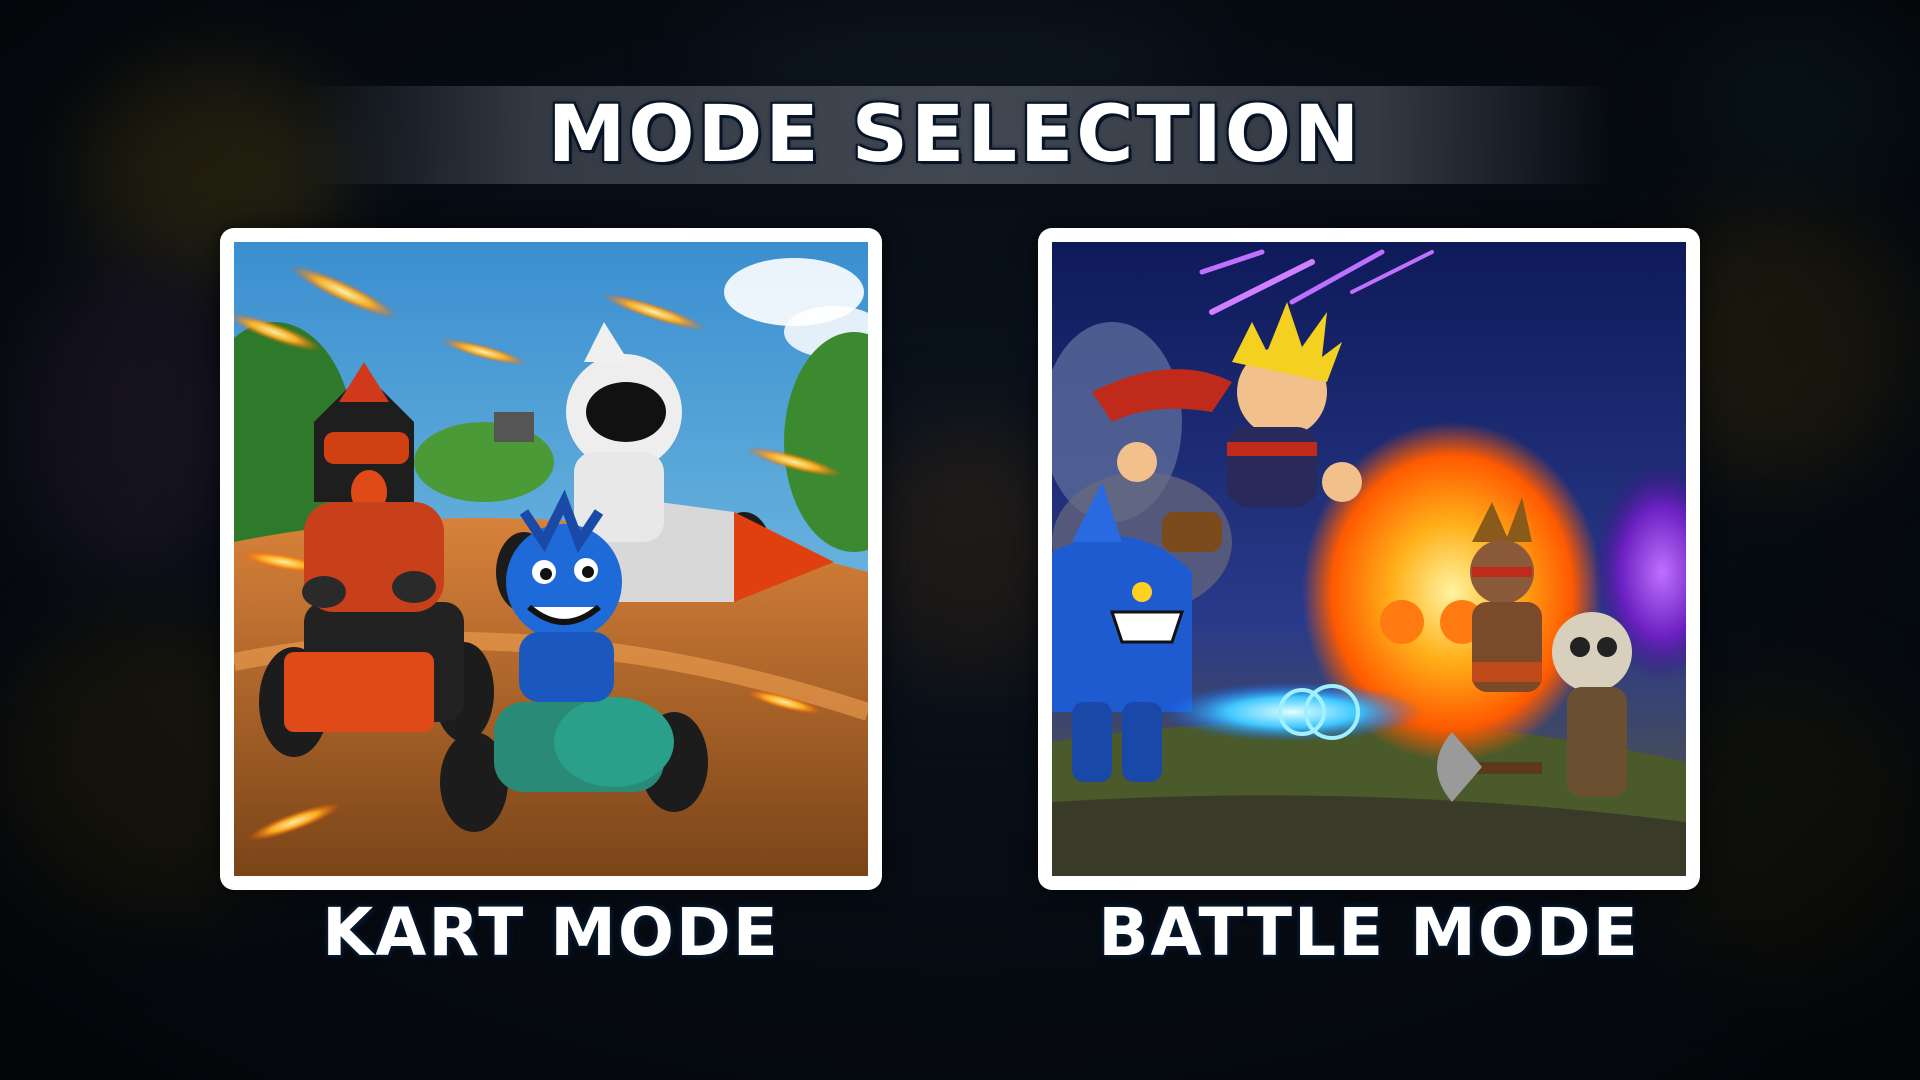  What do you see at coordinates (551, 932) in the screenshot?
I see `kart-mode-label: KART MODE` at bounding box center [551, 932].